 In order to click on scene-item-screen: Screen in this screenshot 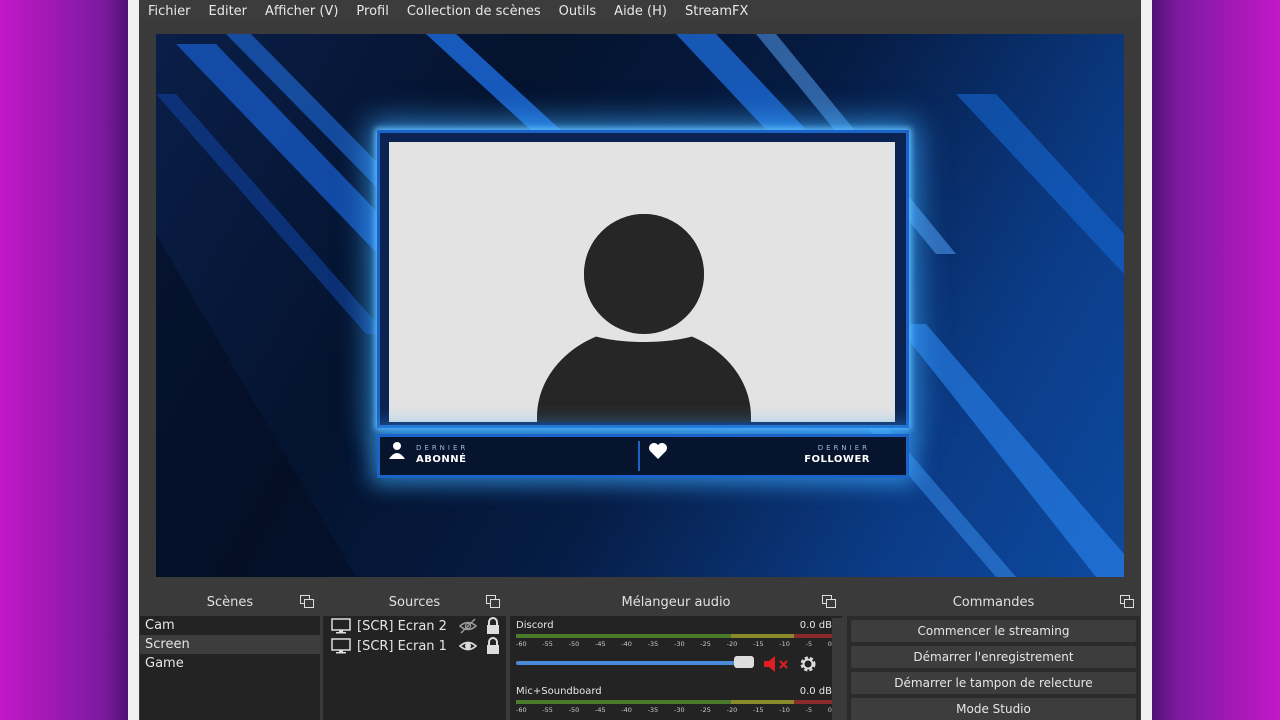, I will do `click(230, 644)`.